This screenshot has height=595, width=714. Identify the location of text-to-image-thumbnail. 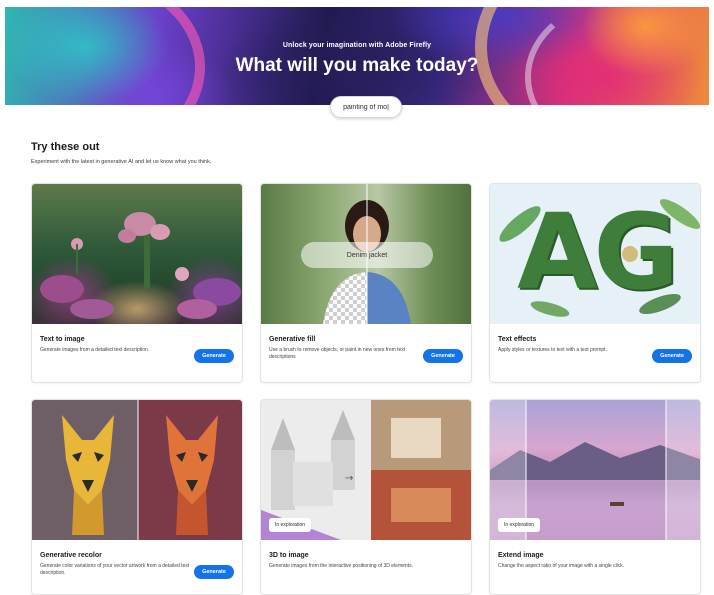
(137, 254).